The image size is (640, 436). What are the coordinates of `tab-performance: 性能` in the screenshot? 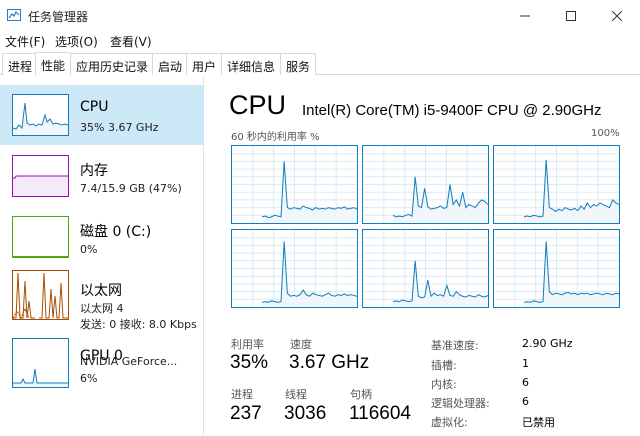 It's located at (53, 64).